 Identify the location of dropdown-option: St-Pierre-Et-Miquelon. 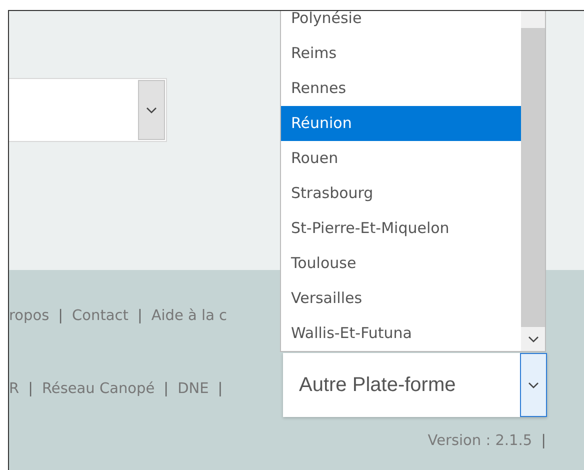
(401, 228).